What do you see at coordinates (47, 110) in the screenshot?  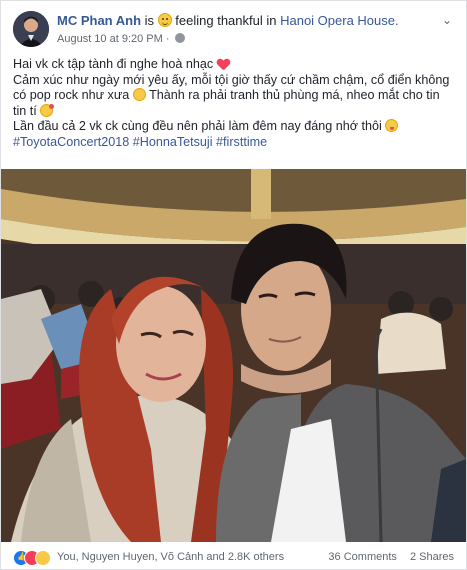 I see `kiss-icon` at bounding box center [47, 110].